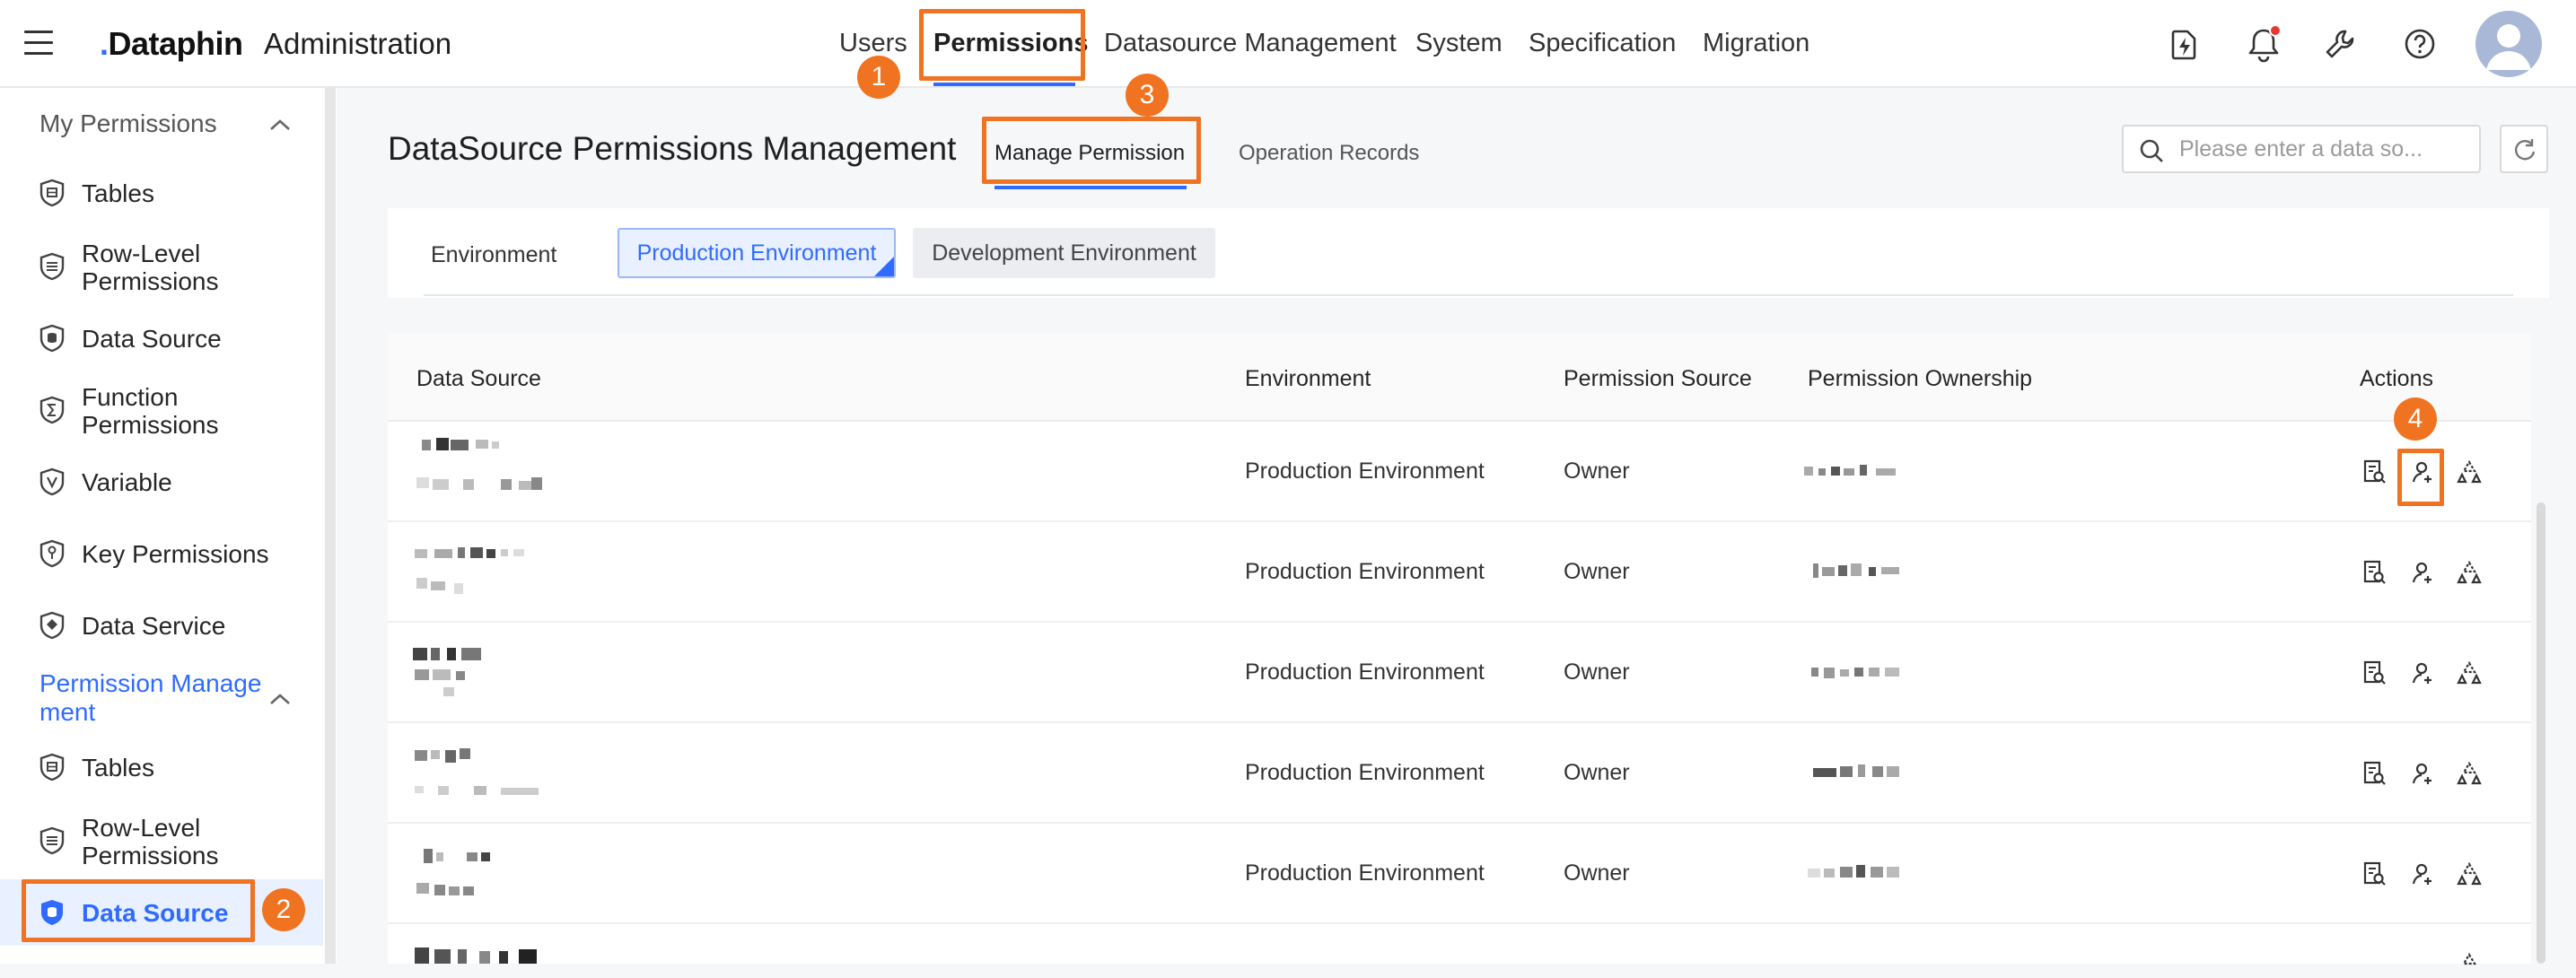 The width and height of the screenshot is (2576, 978). What do you see at coordinates (150, 698) in the screenshot?
I see `sidebar-group-permission-management: Permission Manage ment` at bounding box center [150, 698].